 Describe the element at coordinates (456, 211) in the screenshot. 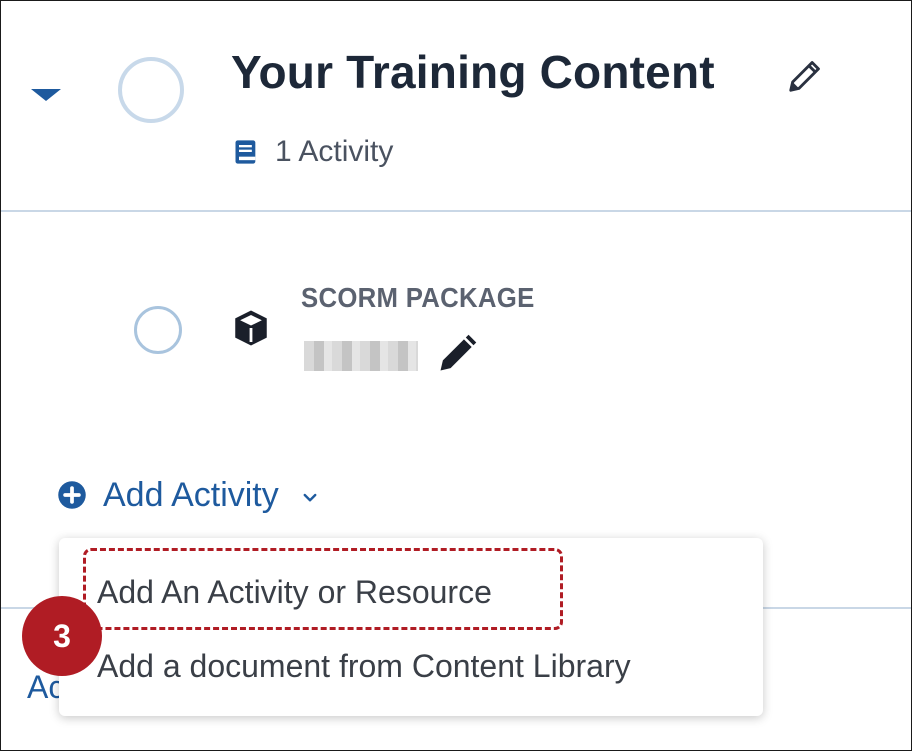

I see `section-divider` at that location.